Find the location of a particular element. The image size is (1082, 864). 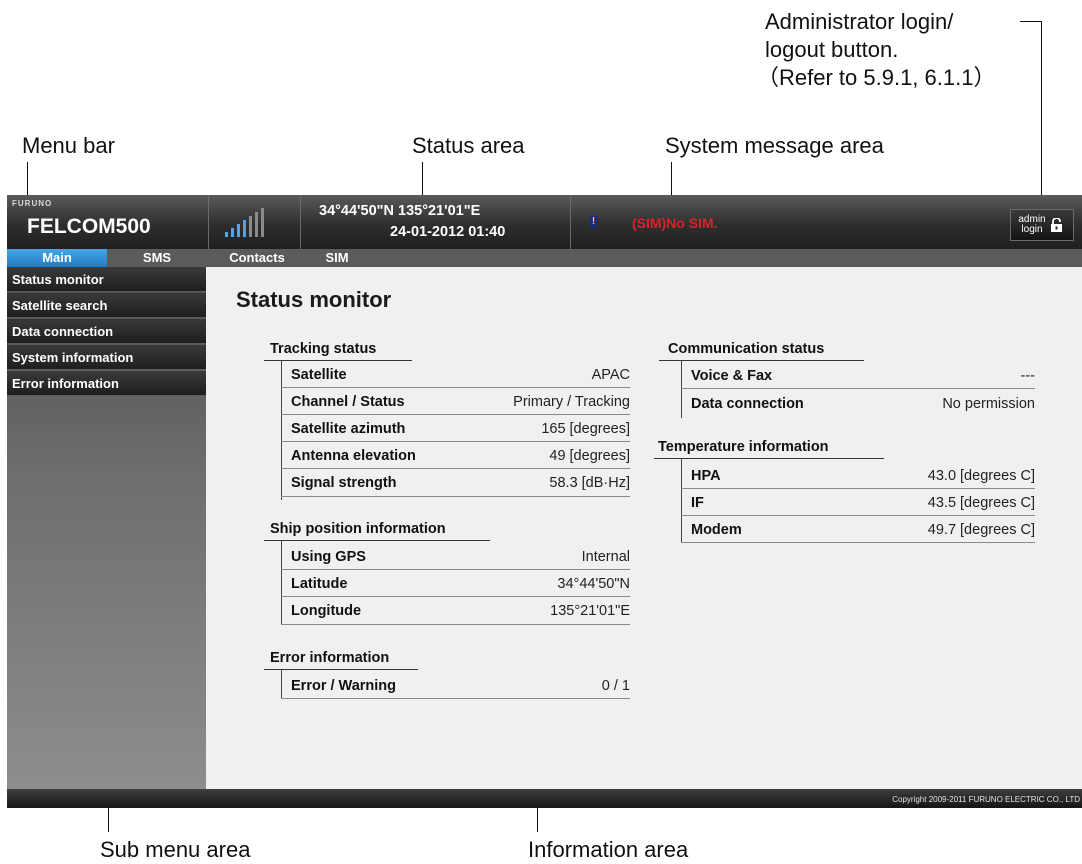

row-value-satellite: APAC is located at coordinates (610, 375).